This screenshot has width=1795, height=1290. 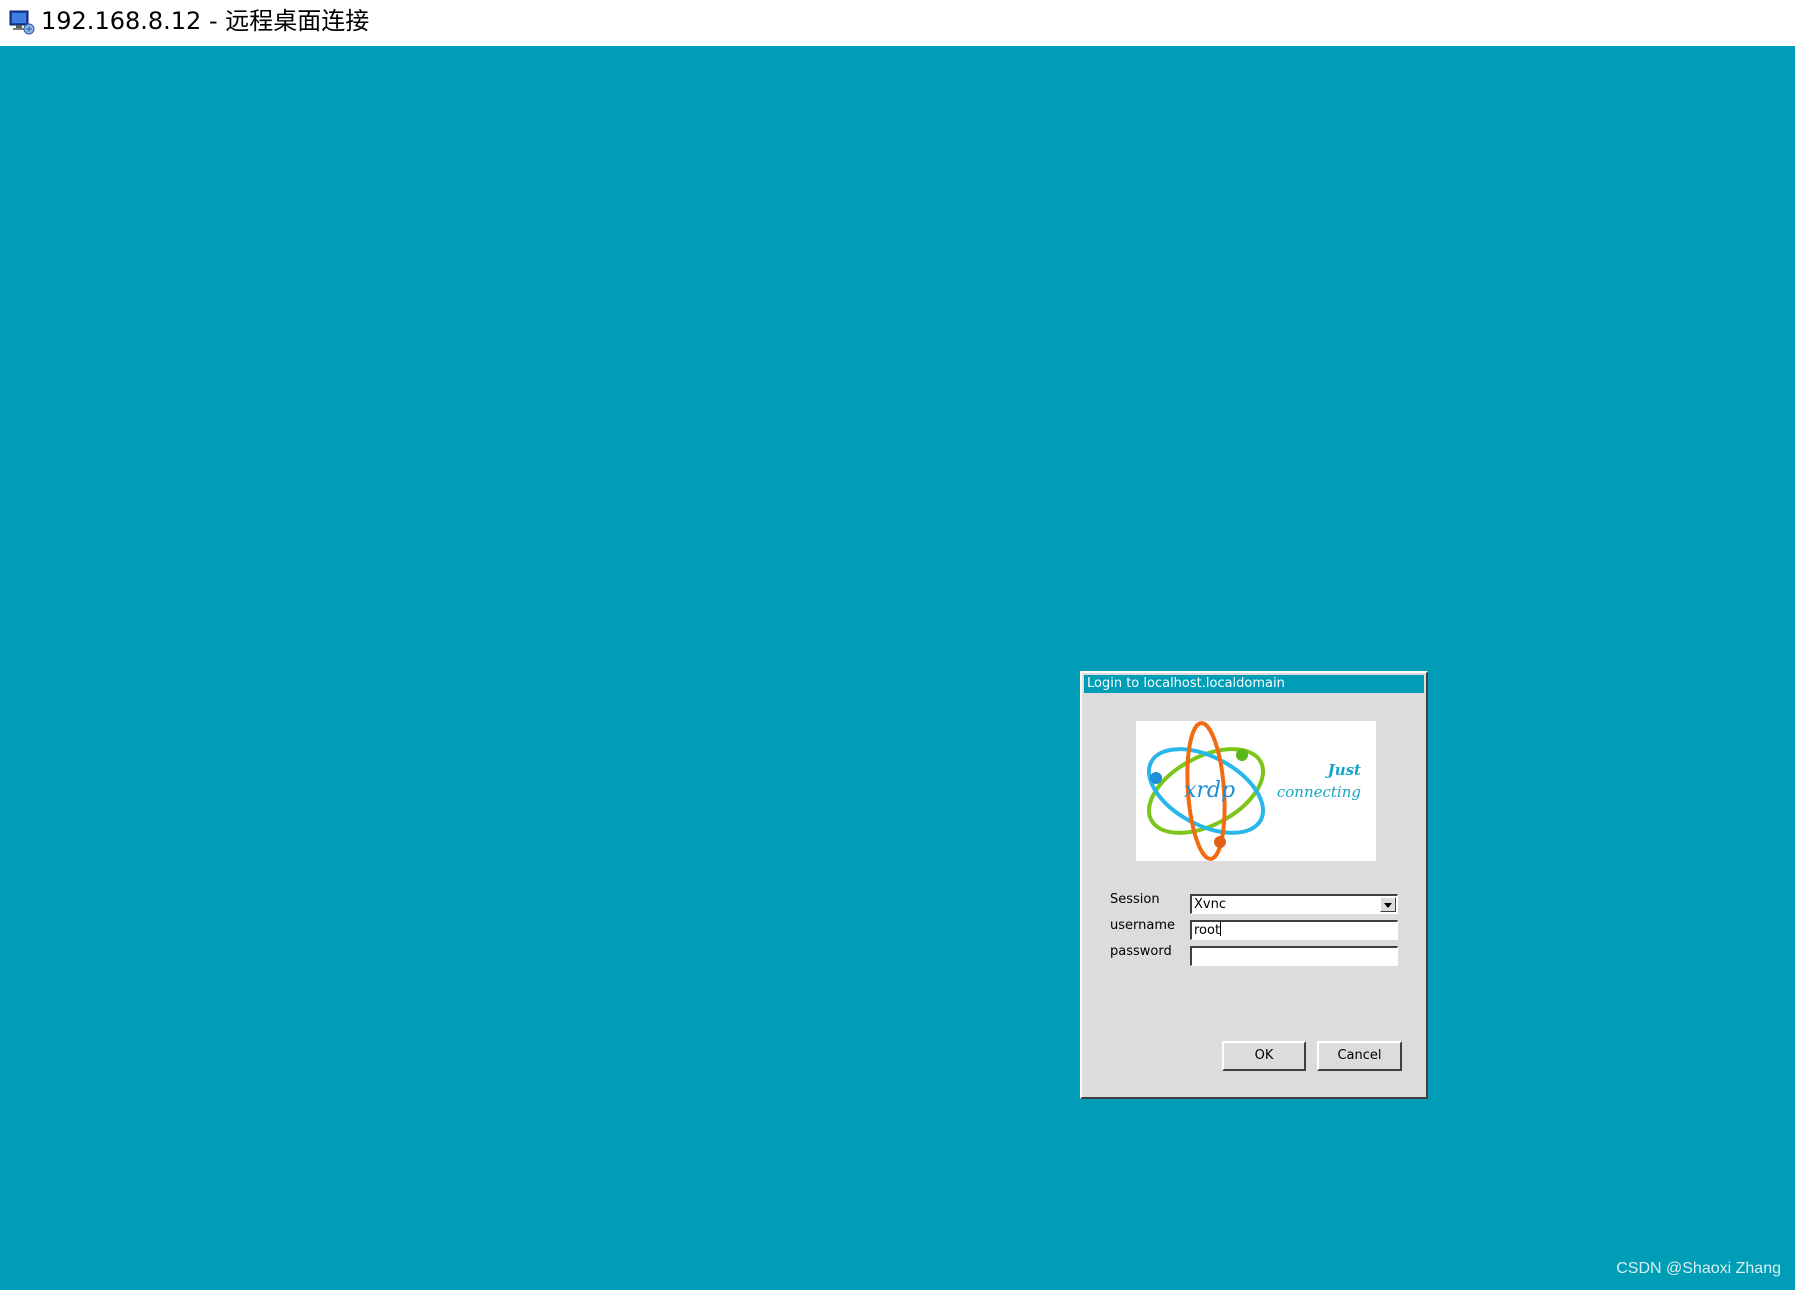 What do you see at coordinates (1294, 904) in the screenshot?
I see `session-select: Xvnc` at bounding box center [1294, 904].